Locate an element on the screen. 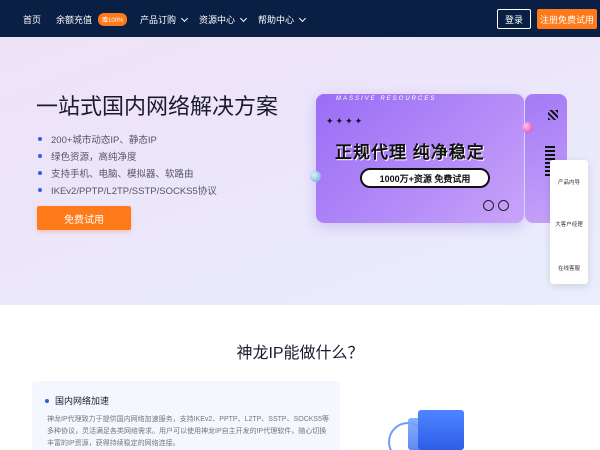 The image size is (600, 450). nav-help: 帮助中心 is located at coordinates (282, 19).